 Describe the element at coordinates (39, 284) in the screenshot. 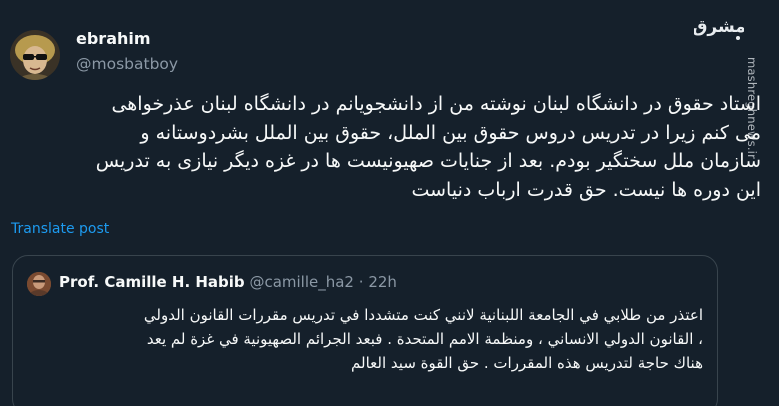

I see `quoted-author-avatar` at that location.